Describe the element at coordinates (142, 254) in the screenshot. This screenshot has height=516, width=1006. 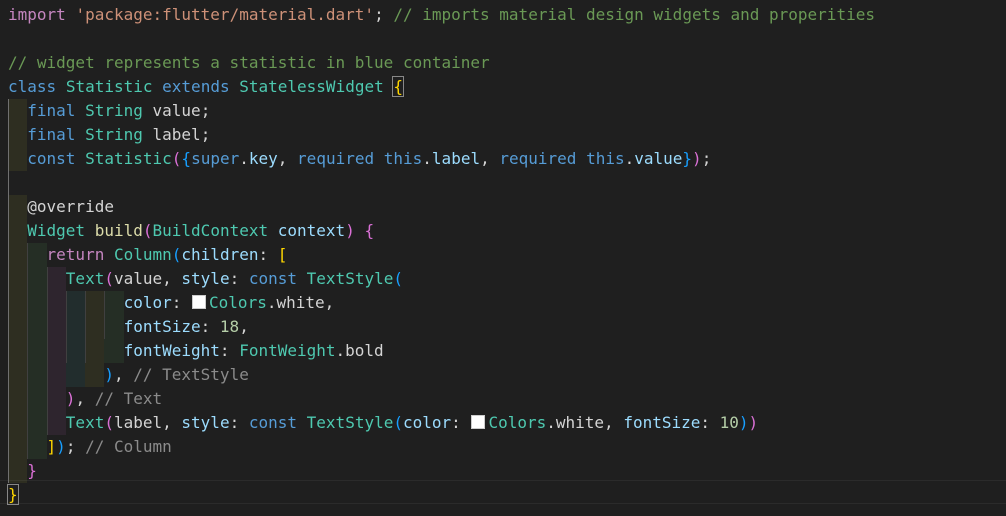
I see `code-token: Column` at that location.